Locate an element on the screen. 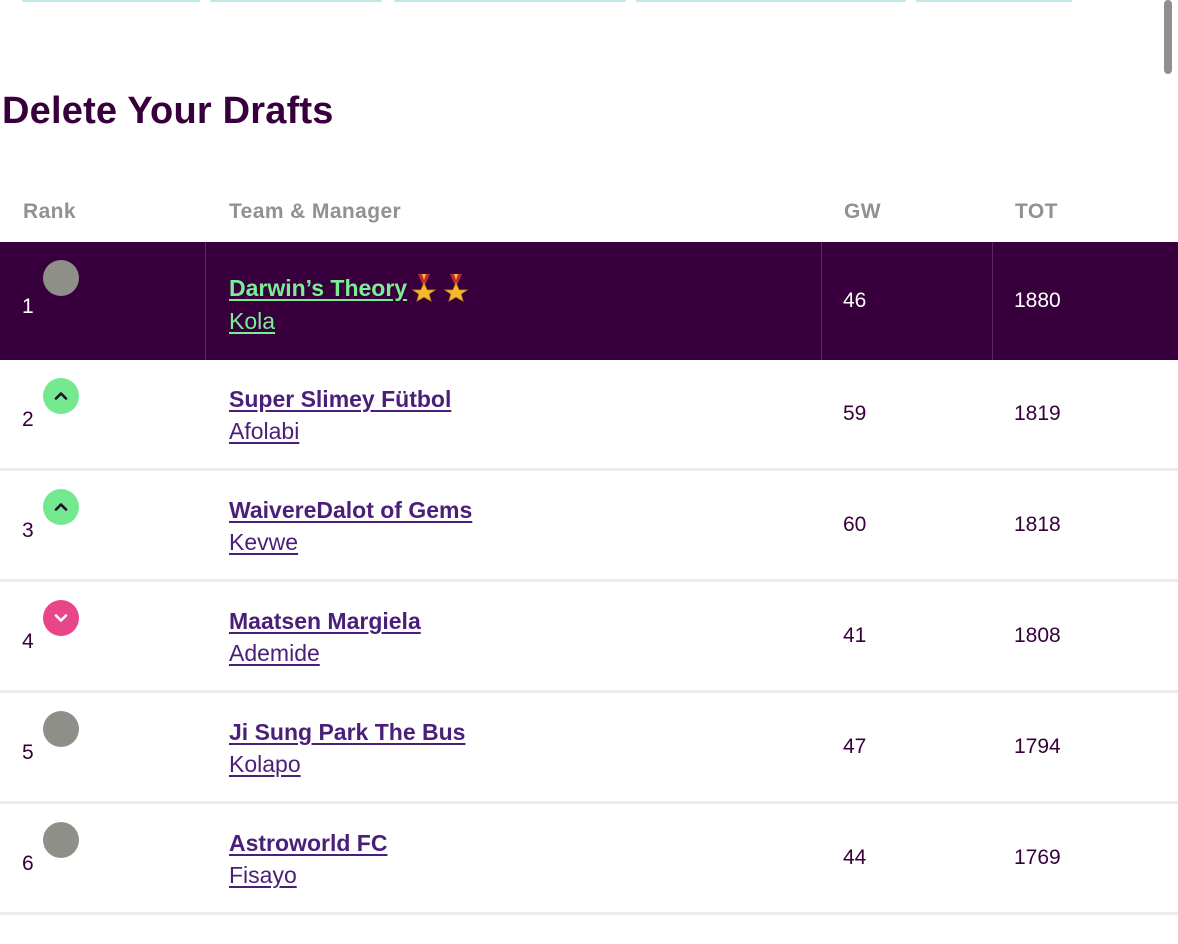 The width and height of the screenshot is (1178, 944). team-name-link: Super Slimey Fütbol is located at coordinates (340, 399).